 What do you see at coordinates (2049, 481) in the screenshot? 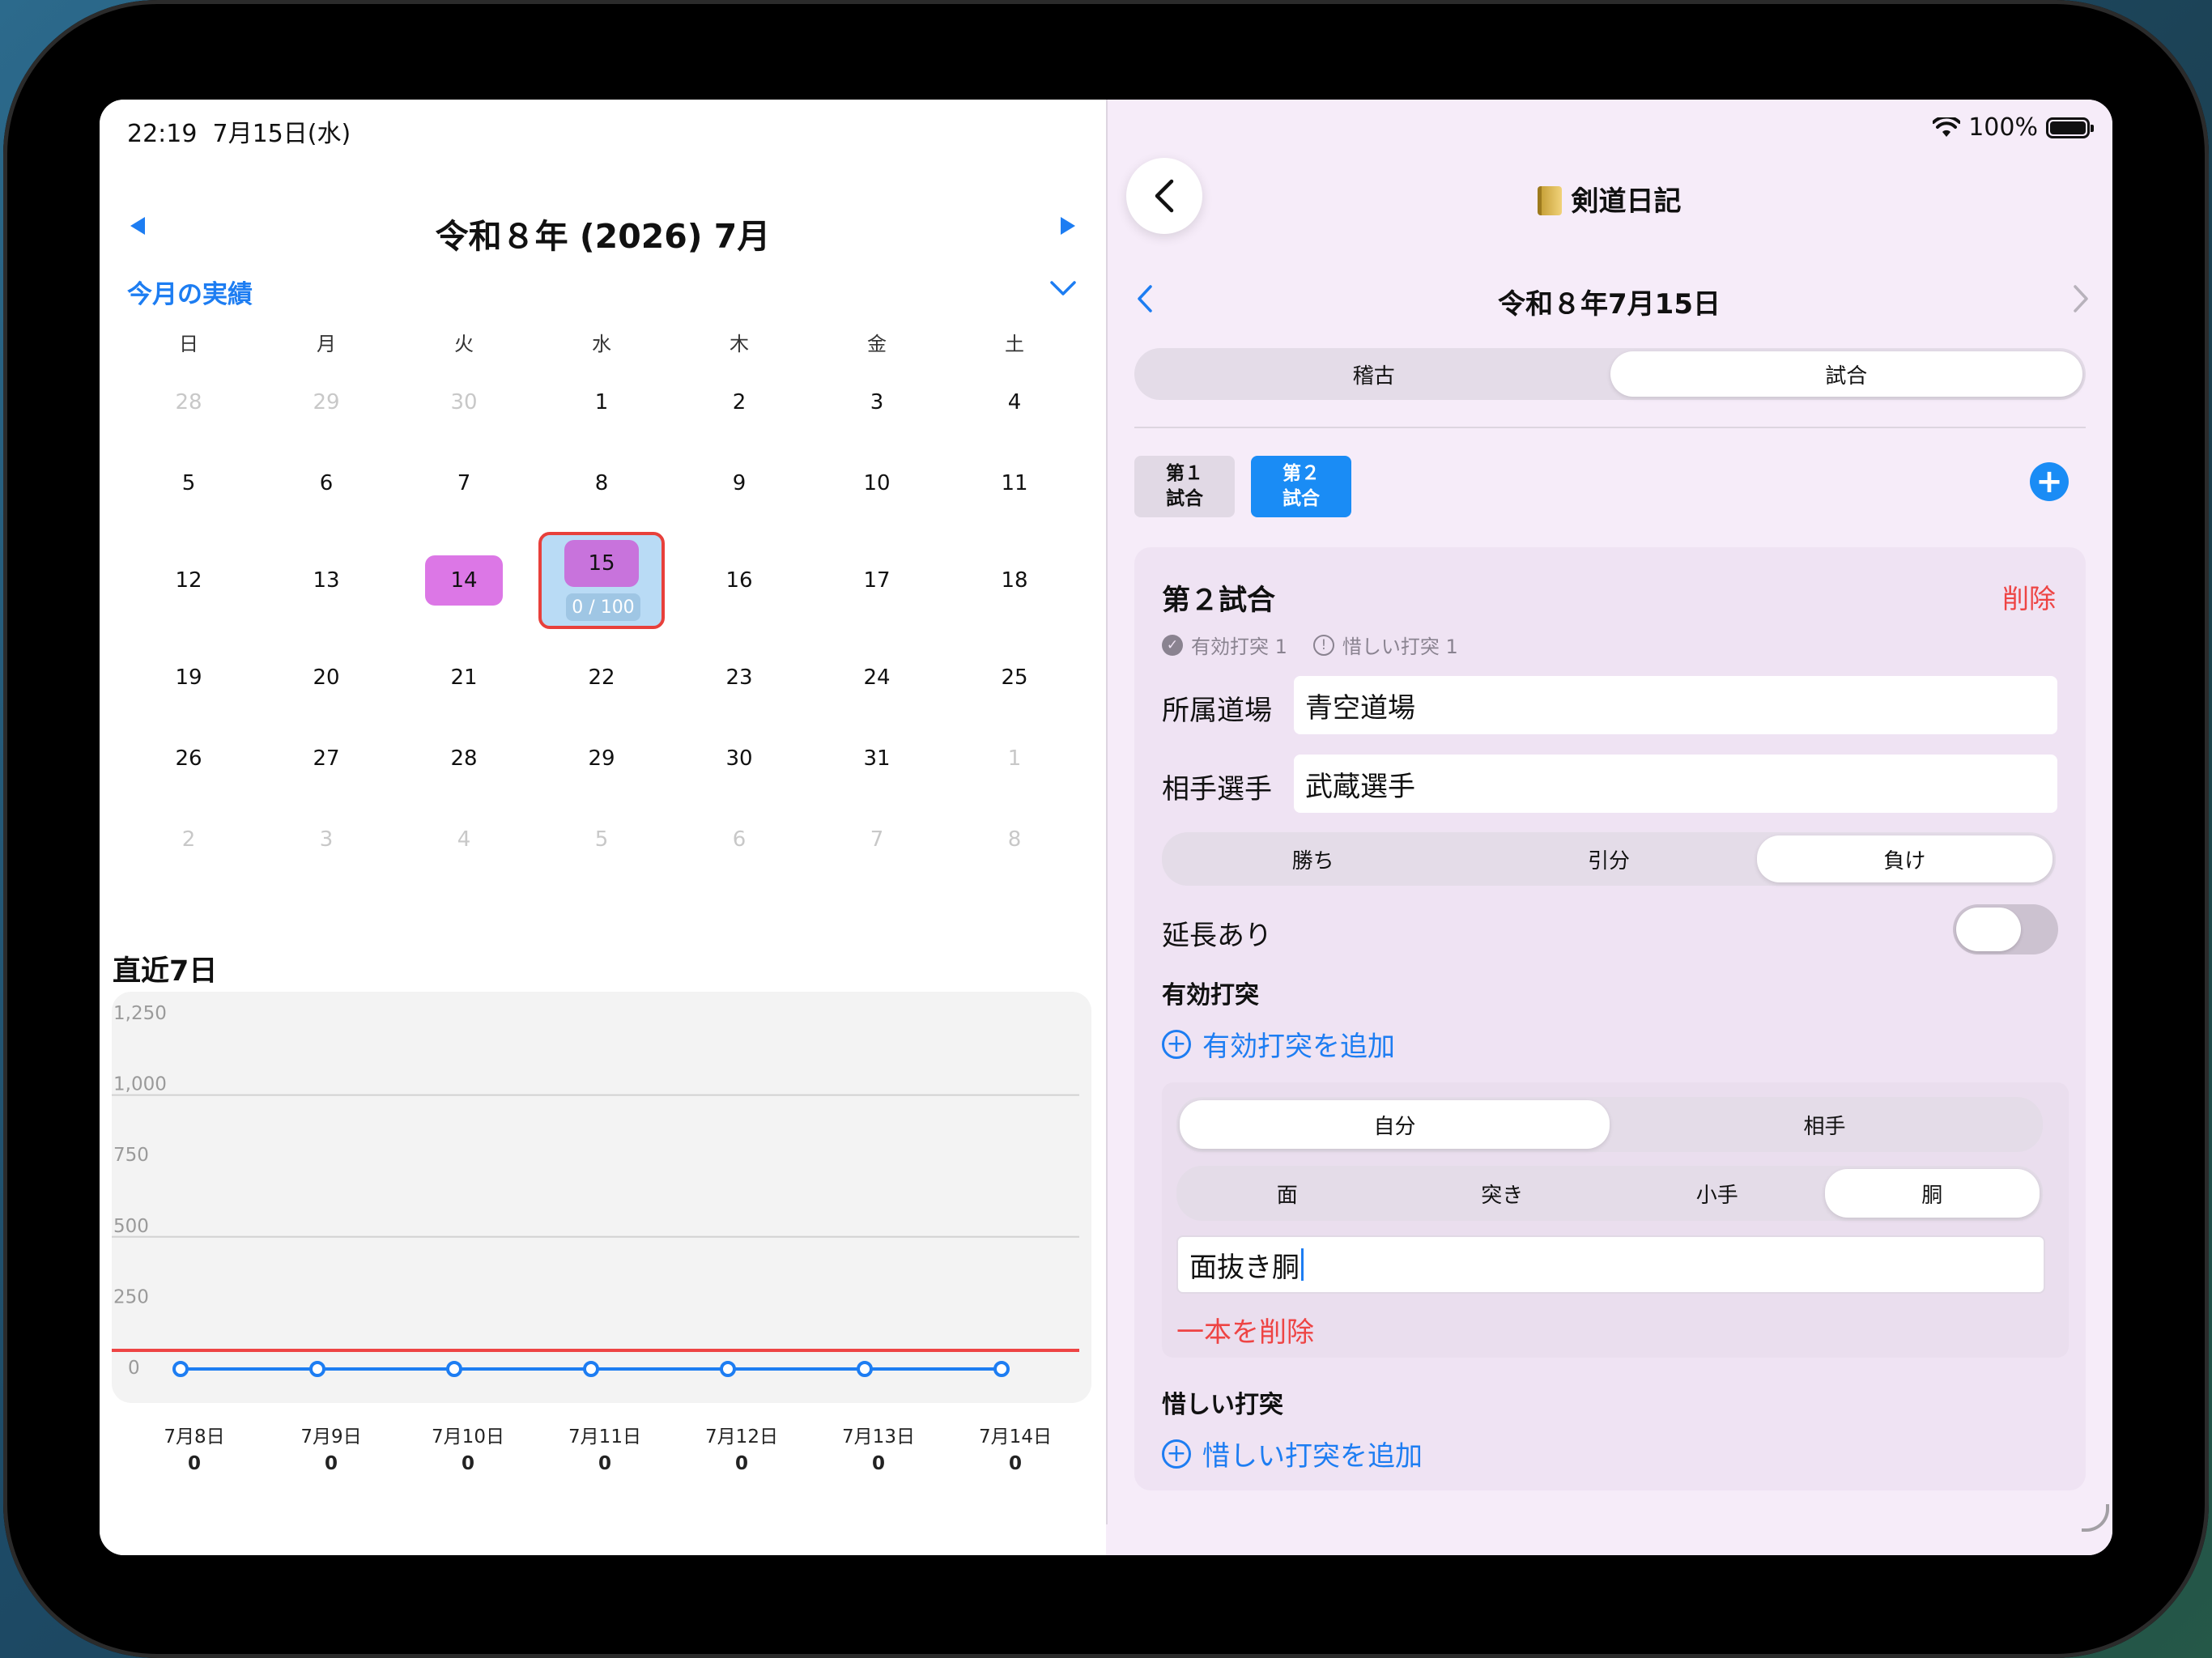
I see `add-game-button: +` at bounding box center [2049, 481].